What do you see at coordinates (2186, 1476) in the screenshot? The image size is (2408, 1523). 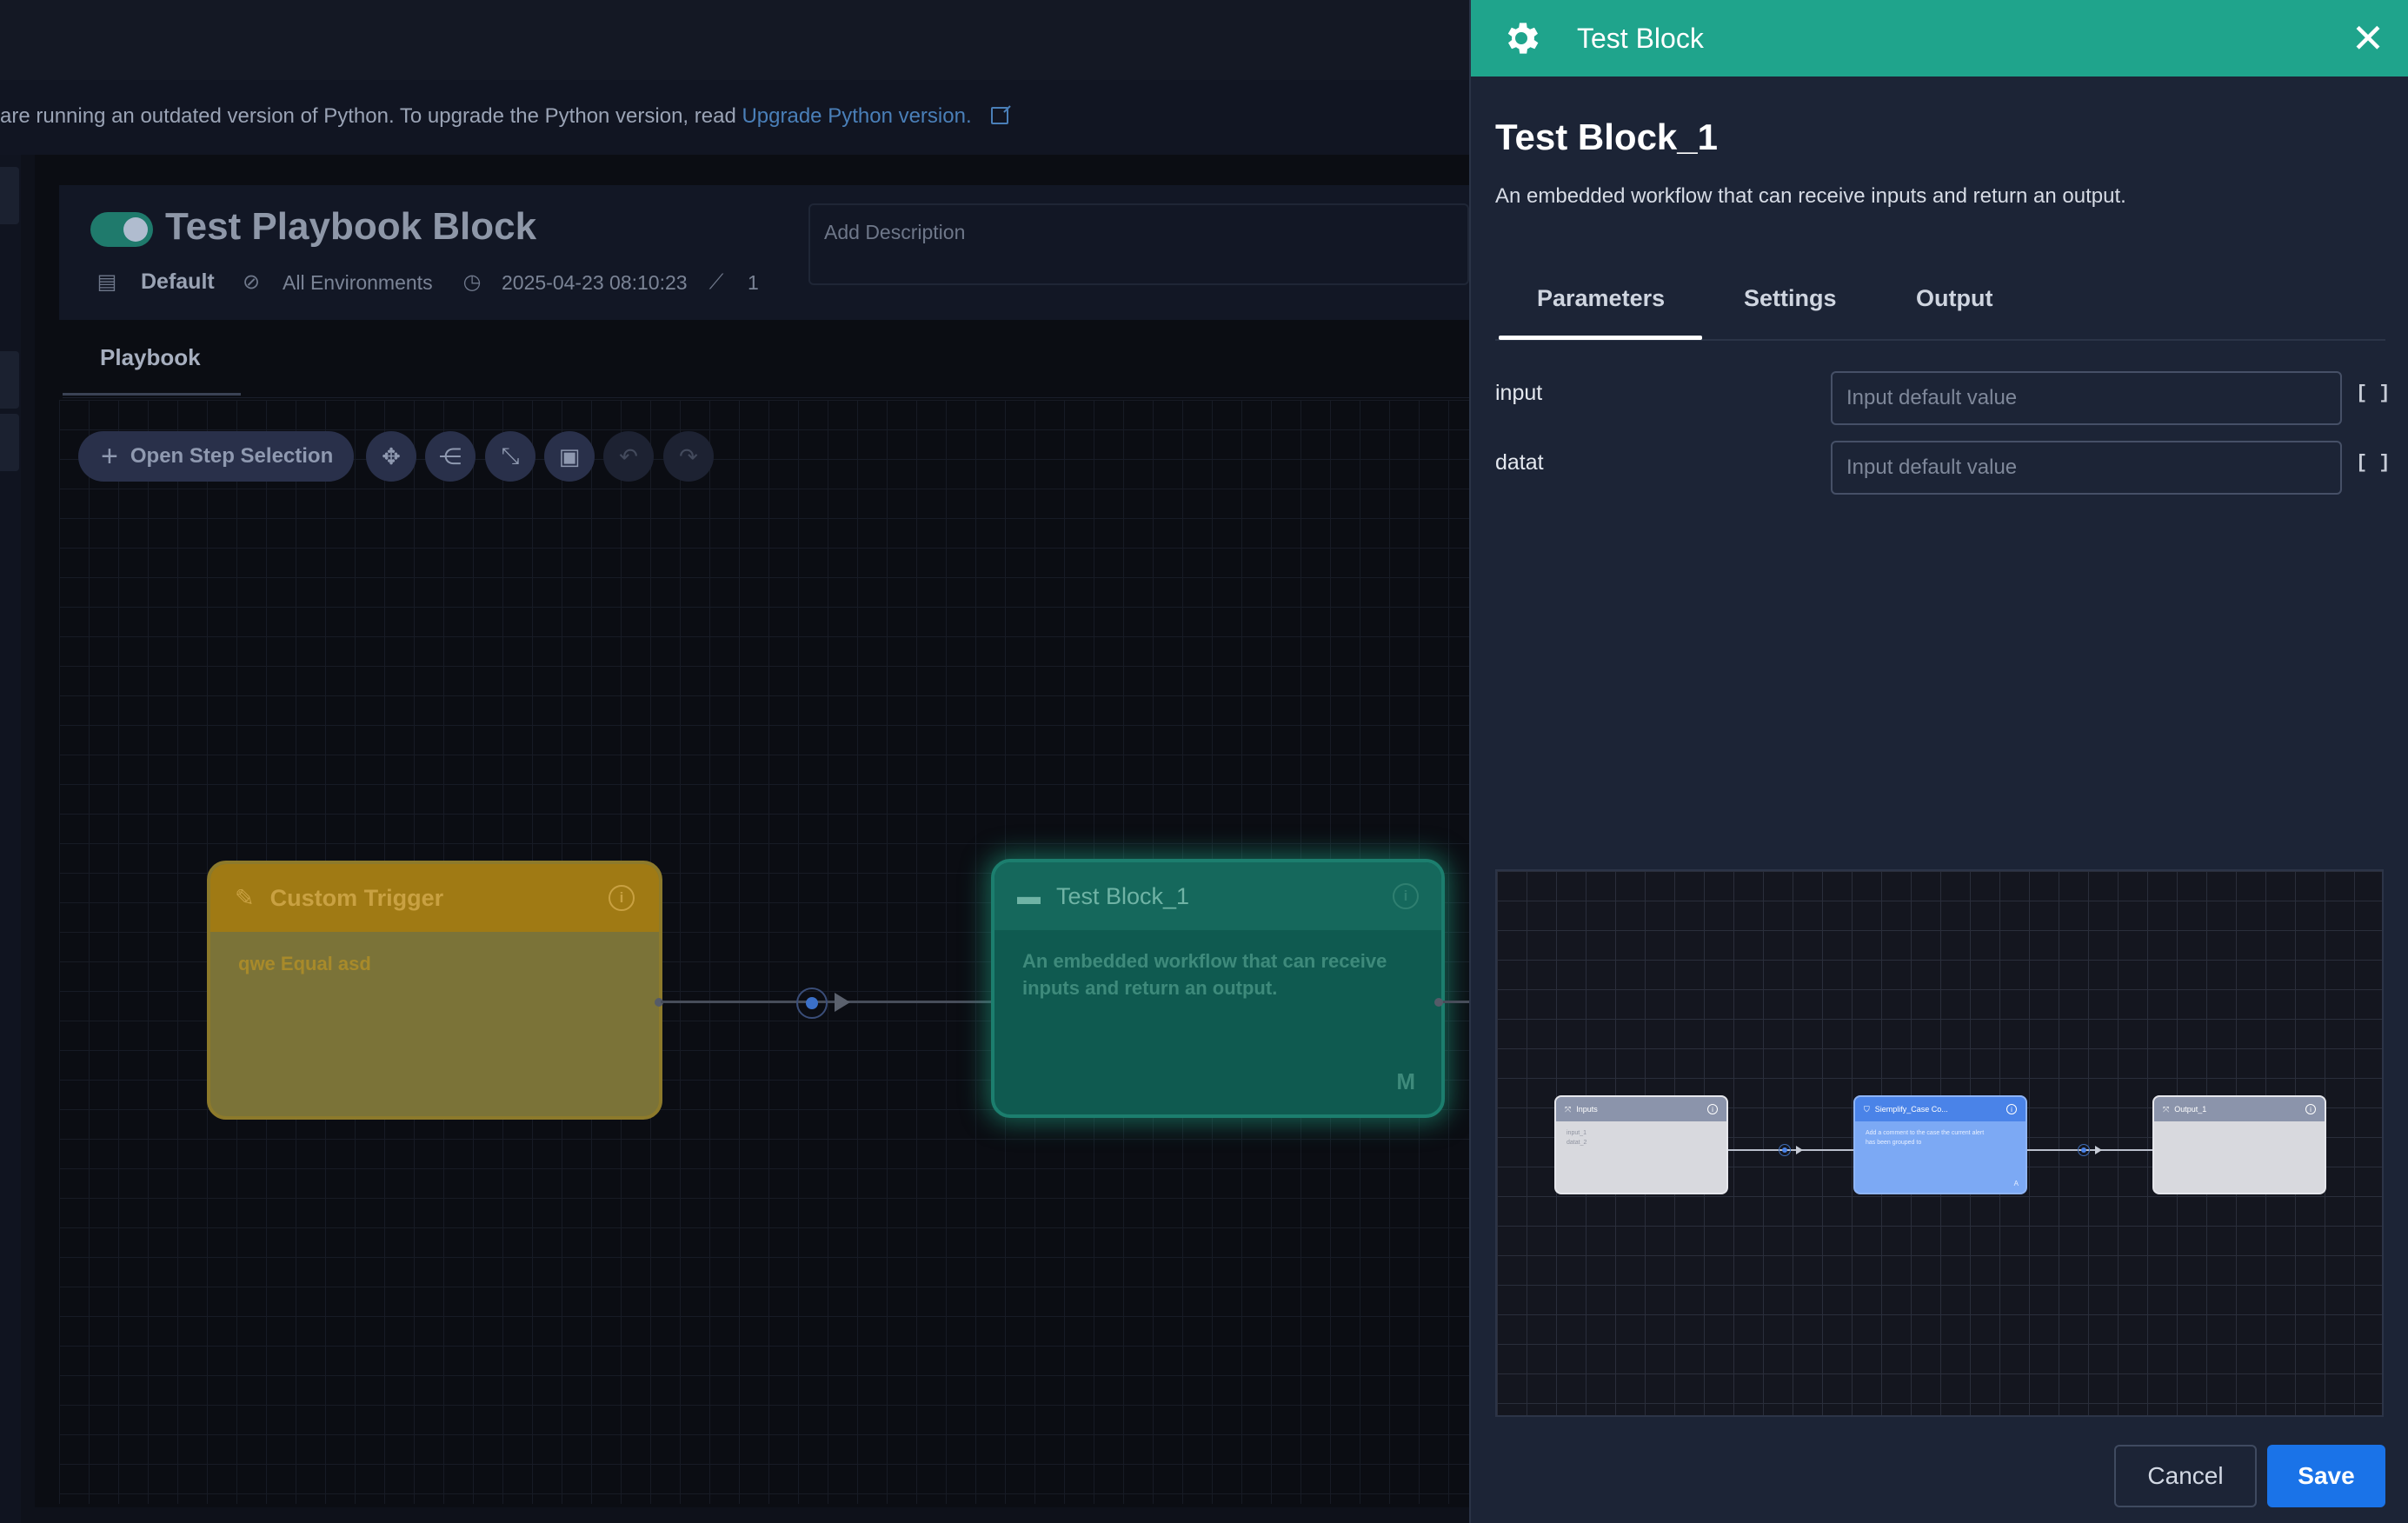 I see `cancel-button: Cancel` at bounding box center [2186, 1476].